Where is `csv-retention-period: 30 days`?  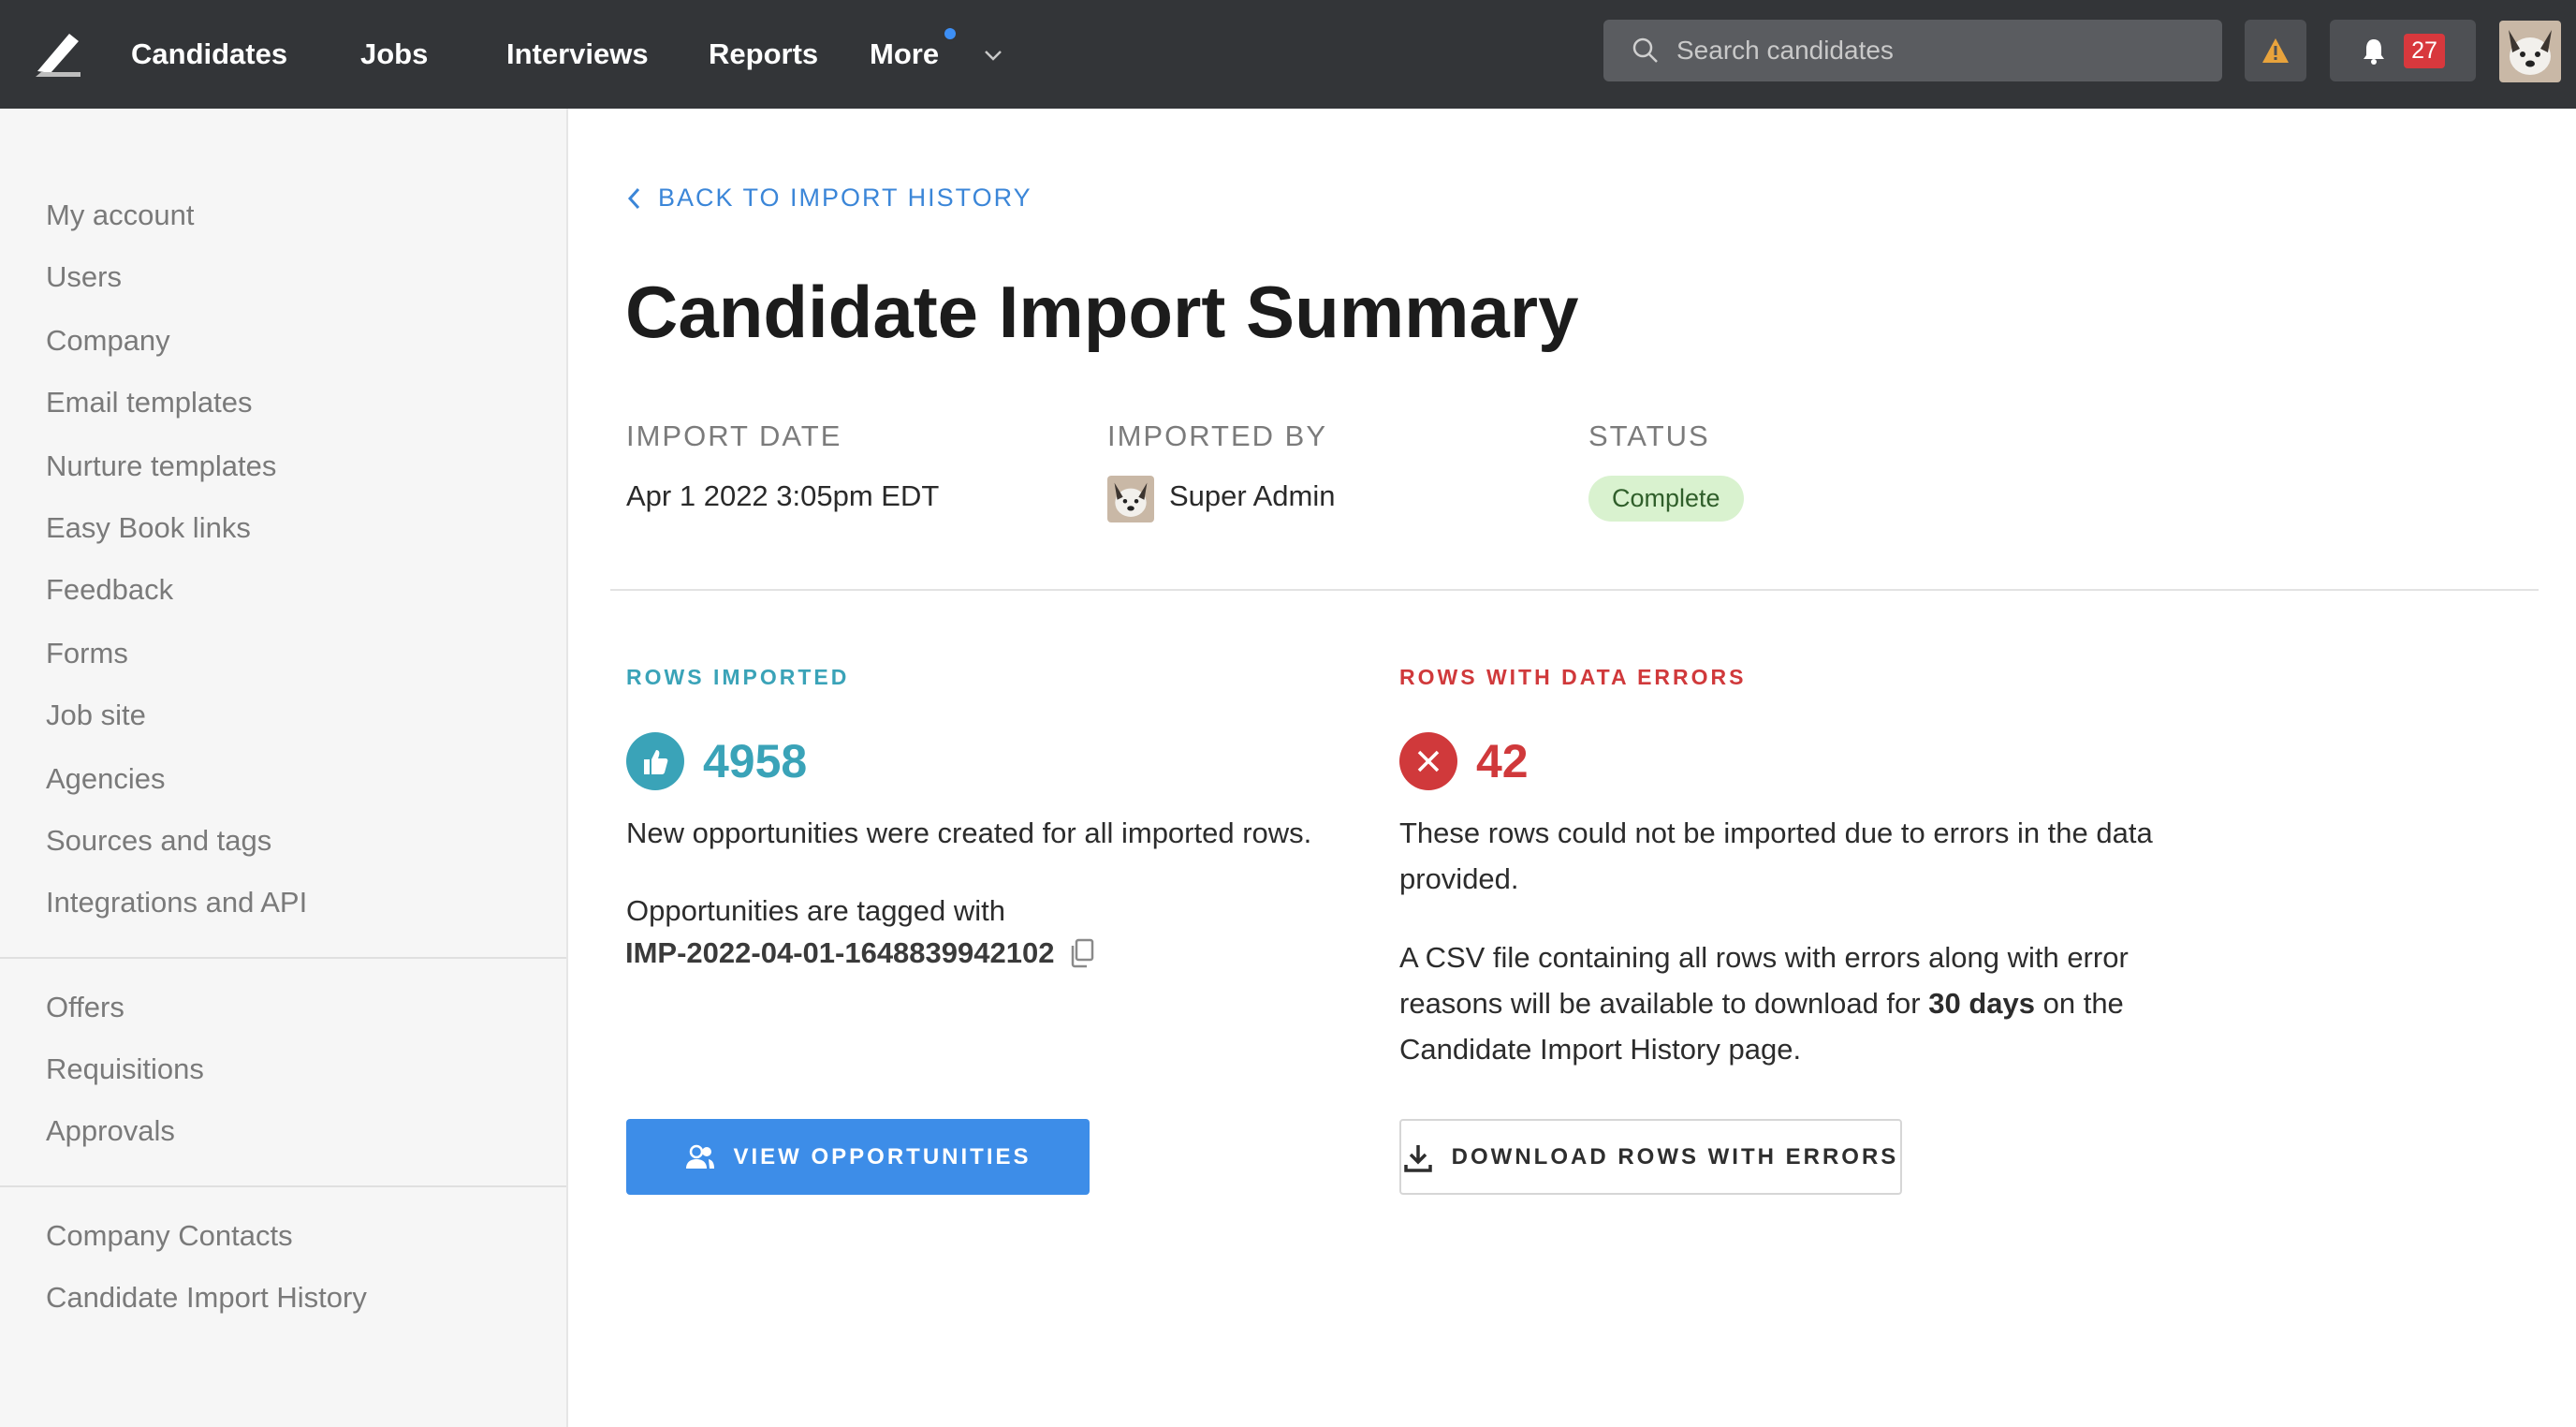
csv-retention-period: 30 days is located at coordinates (1981, 1003).